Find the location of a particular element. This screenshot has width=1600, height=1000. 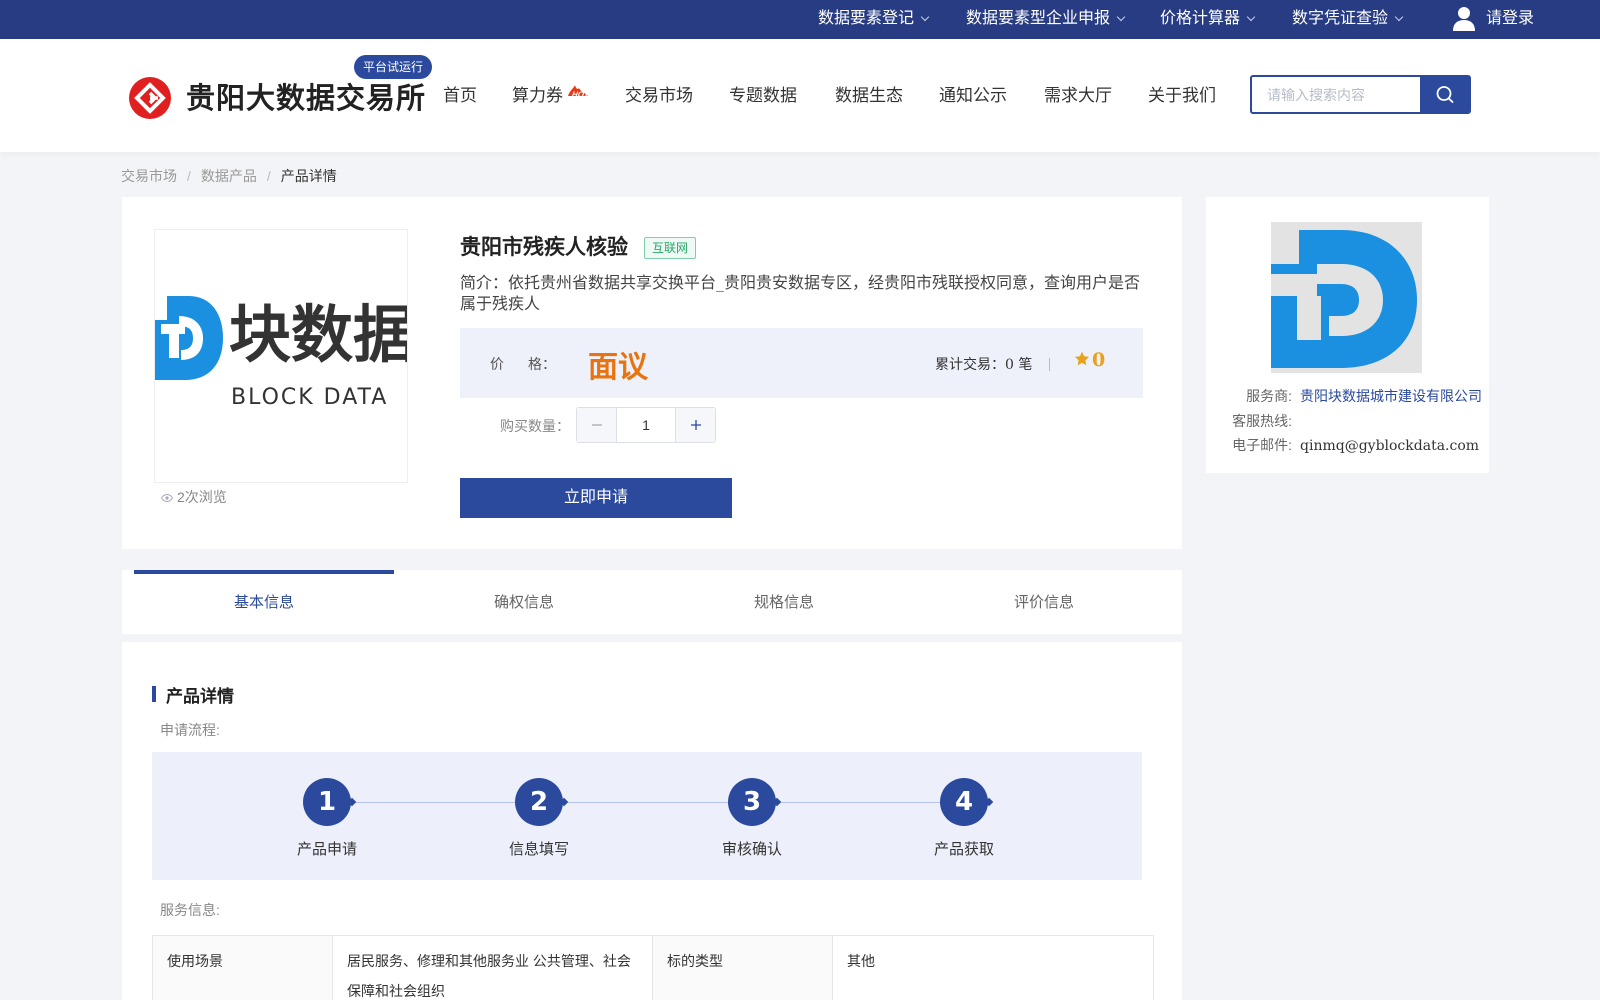

step-number: 2 is located at coordinates (539, 802).